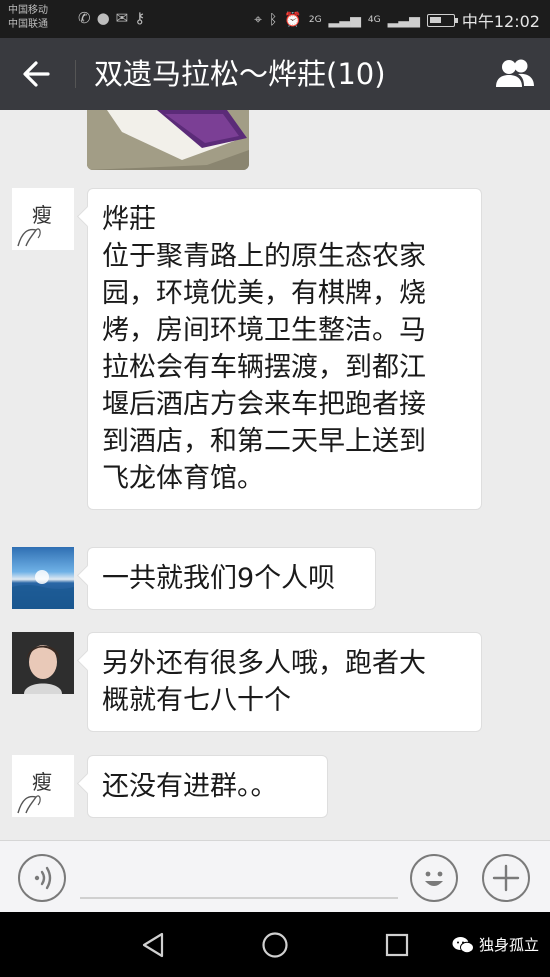  Describe the element at coordinates (500, 21) in the screenshot. I see `clock: 中午12:02` at that location.